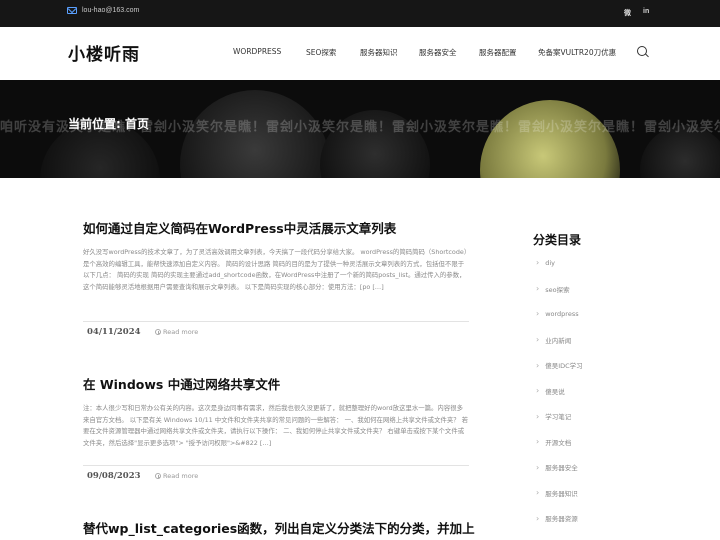 Image resolution: width=720 pixels, height=540 pixels. Describe the element at coordinates (558, 417) in the screenshot. I see `category-label: 学习笔记` at that location.